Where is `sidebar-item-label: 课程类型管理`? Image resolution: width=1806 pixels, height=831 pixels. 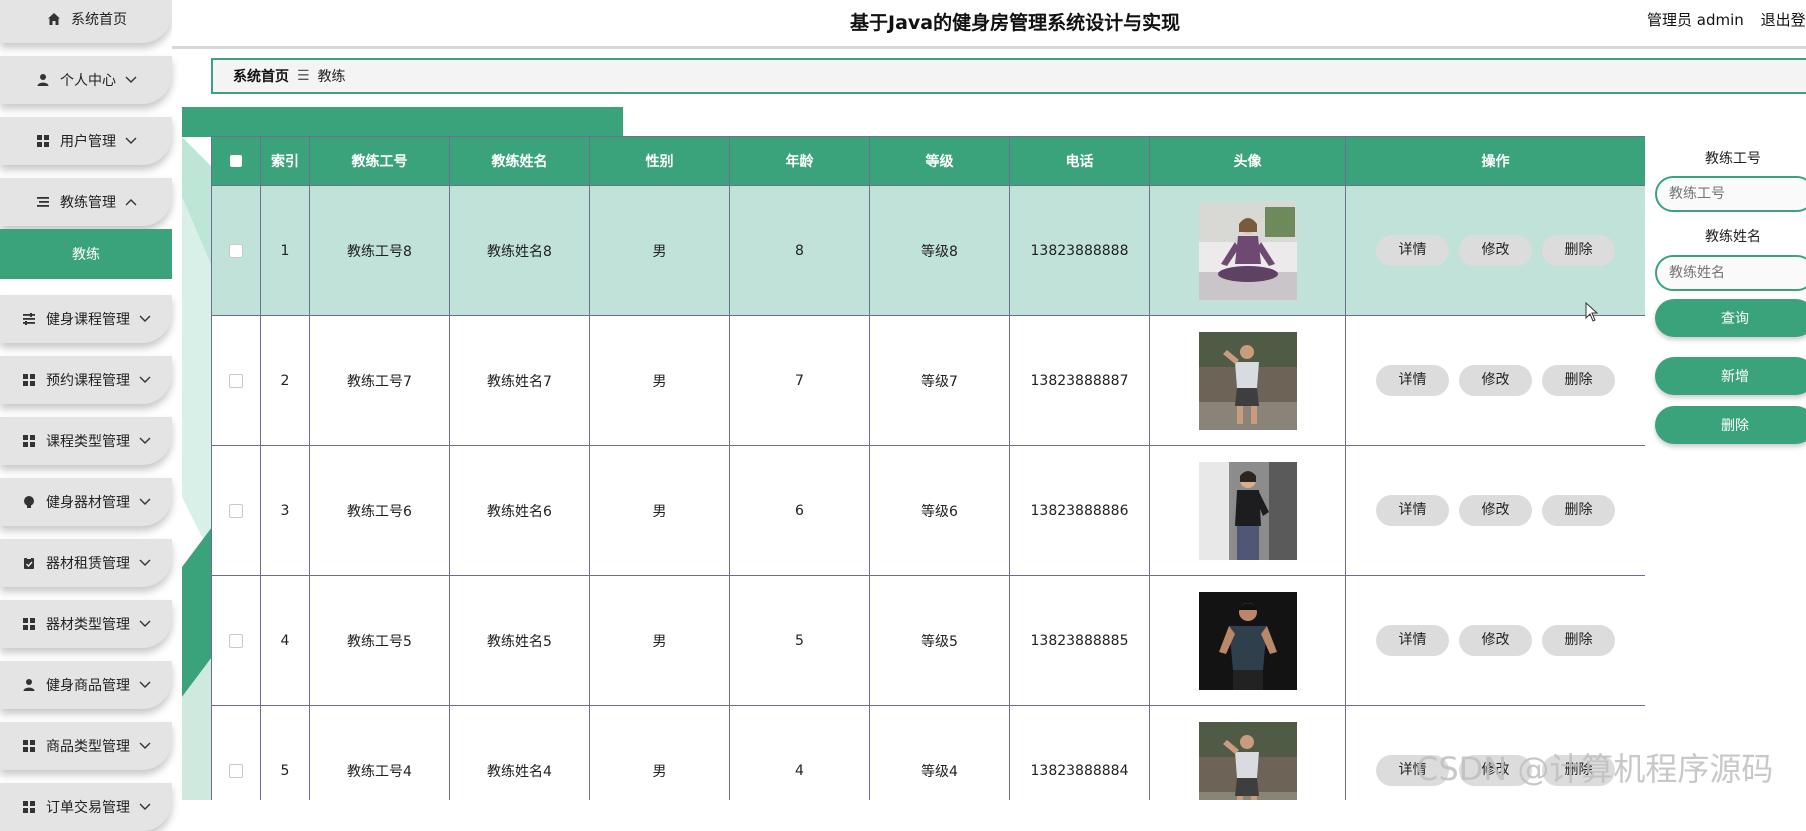
sidebar-item-label: 课程类型管理 is located at coordinates (88, 442).